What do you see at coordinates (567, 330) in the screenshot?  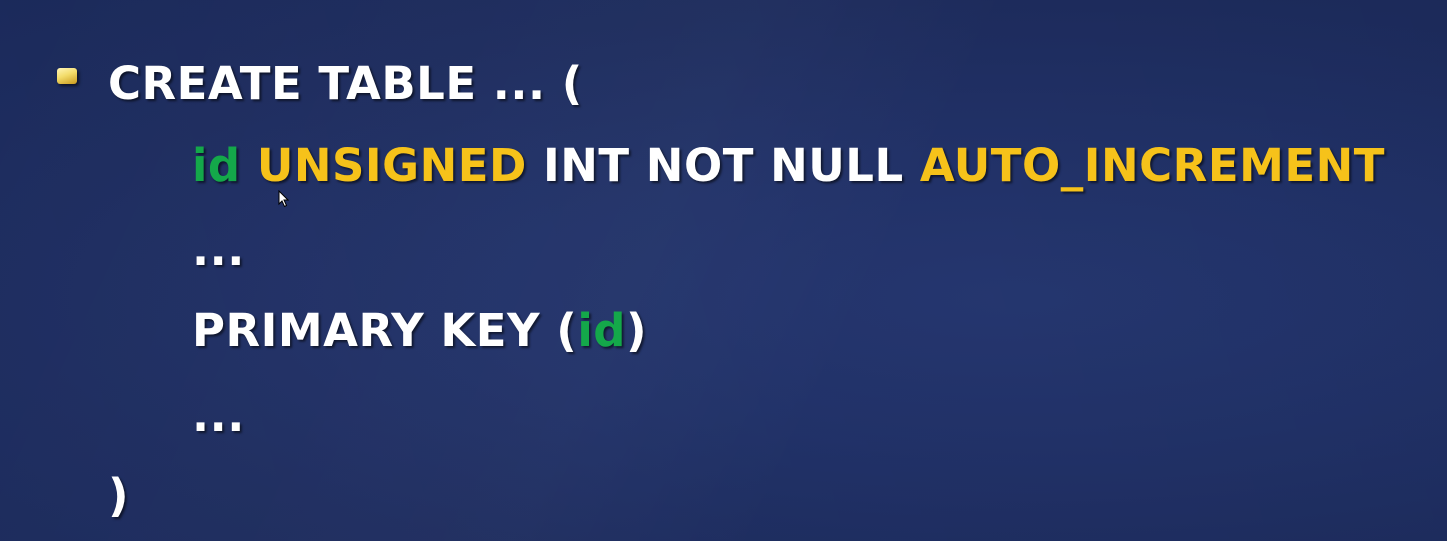 I see `open-paren: (` at bounding box center [567, 330].